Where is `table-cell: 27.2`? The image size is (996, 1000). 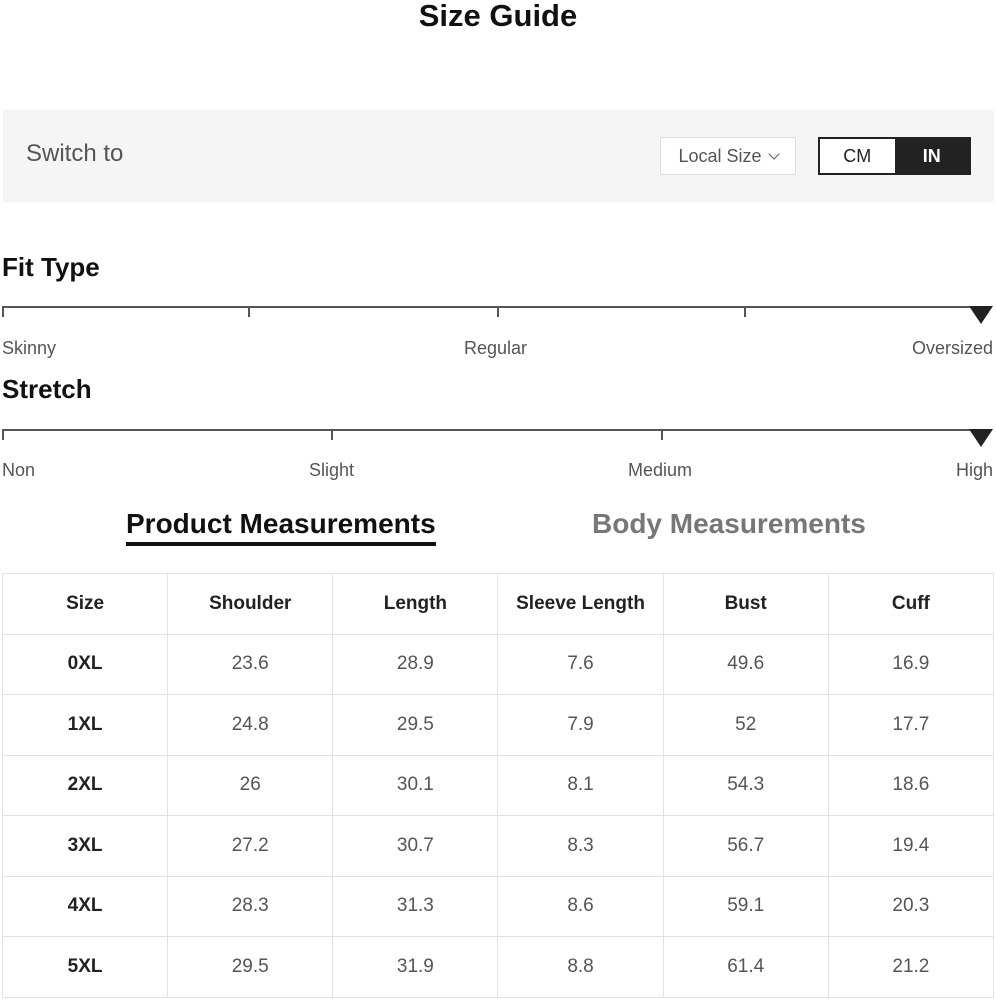
table-cell: 27.2 is located at coordinates (250, 846).